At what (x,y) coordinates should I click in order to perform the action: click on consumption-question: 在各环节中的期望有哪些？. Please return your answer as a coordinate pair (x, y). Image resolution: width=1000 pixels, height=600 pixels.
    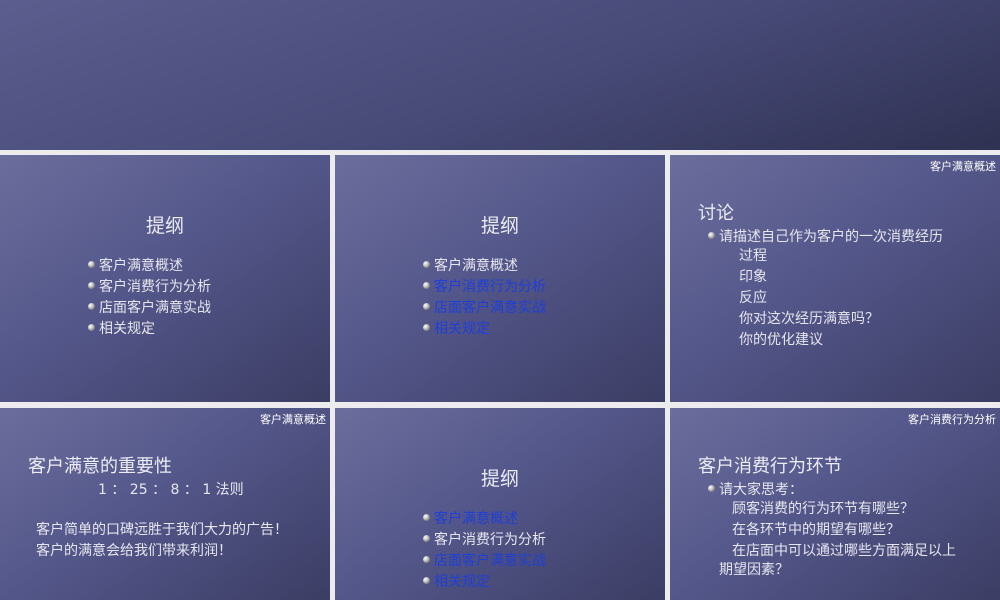
    Looking at the image, I should click on (816, 530).